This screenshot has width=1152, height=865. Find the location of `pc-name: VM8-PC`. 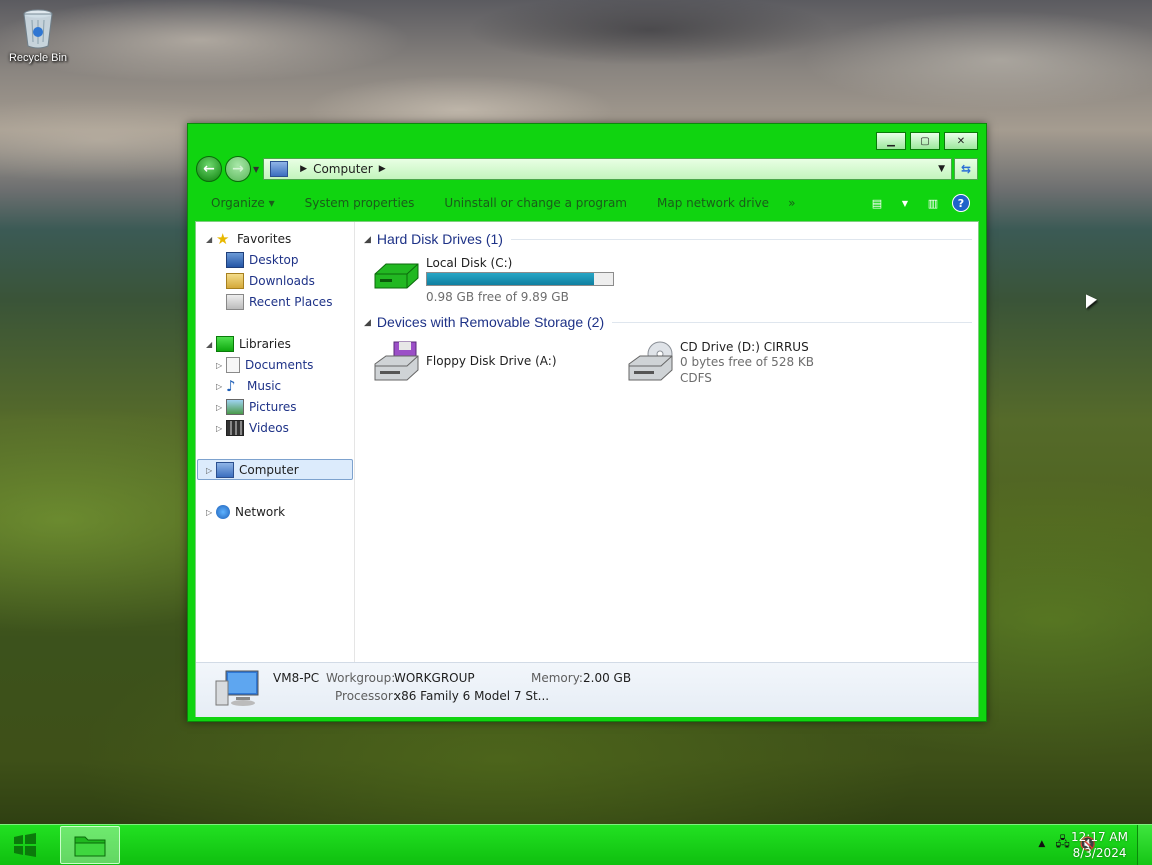

pc-name: VM8-PC is located at coordinates (296, 678).